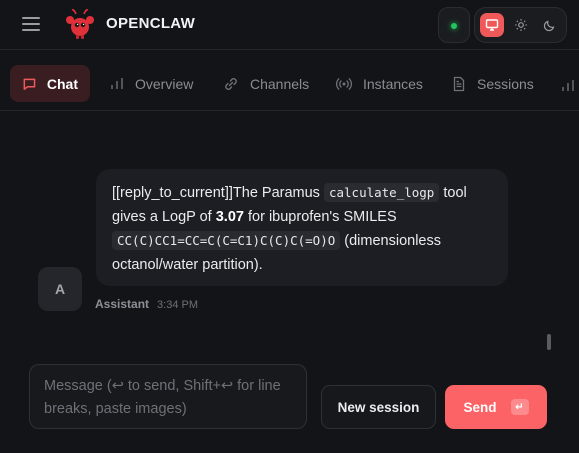 The height and width of the screenshot is (453, 579). Describe the element at coordinates (344, 83) in the screenshot. I see `broadcast-icon` at that location.